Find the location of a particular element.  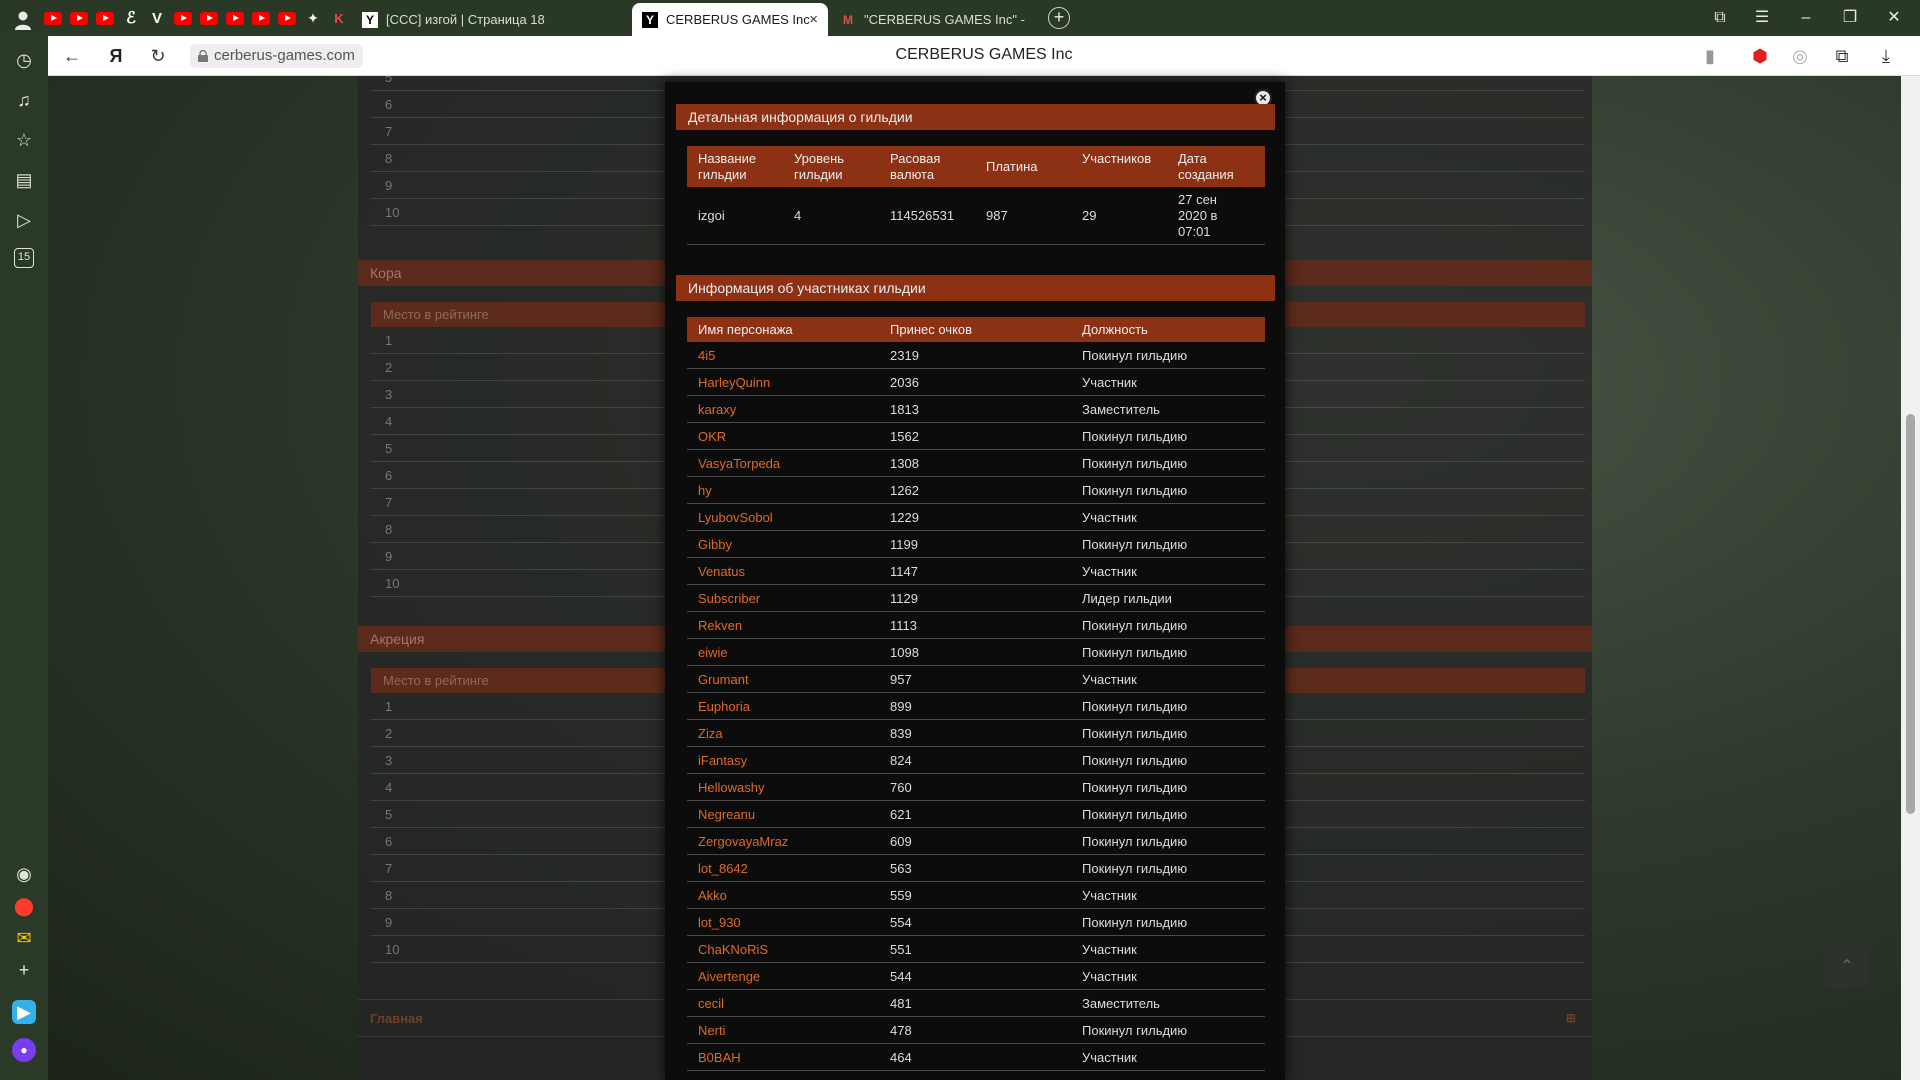

member-row: lot_930 554 Покинул гильдию is located at coordinates (976, 922).